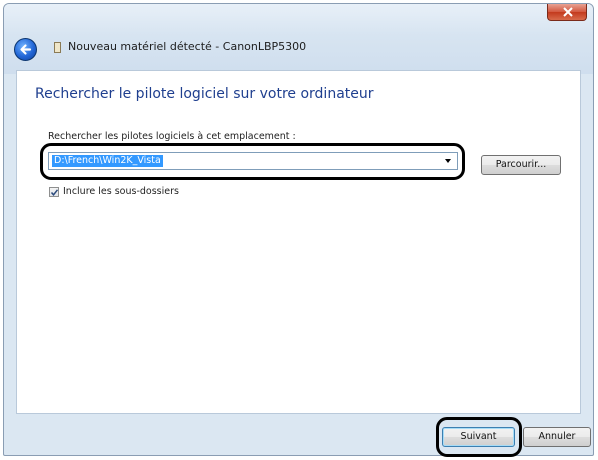 The height and width of the screenshot is (460, 598). I want to click on next-button: Suivant, so click(478, 437).